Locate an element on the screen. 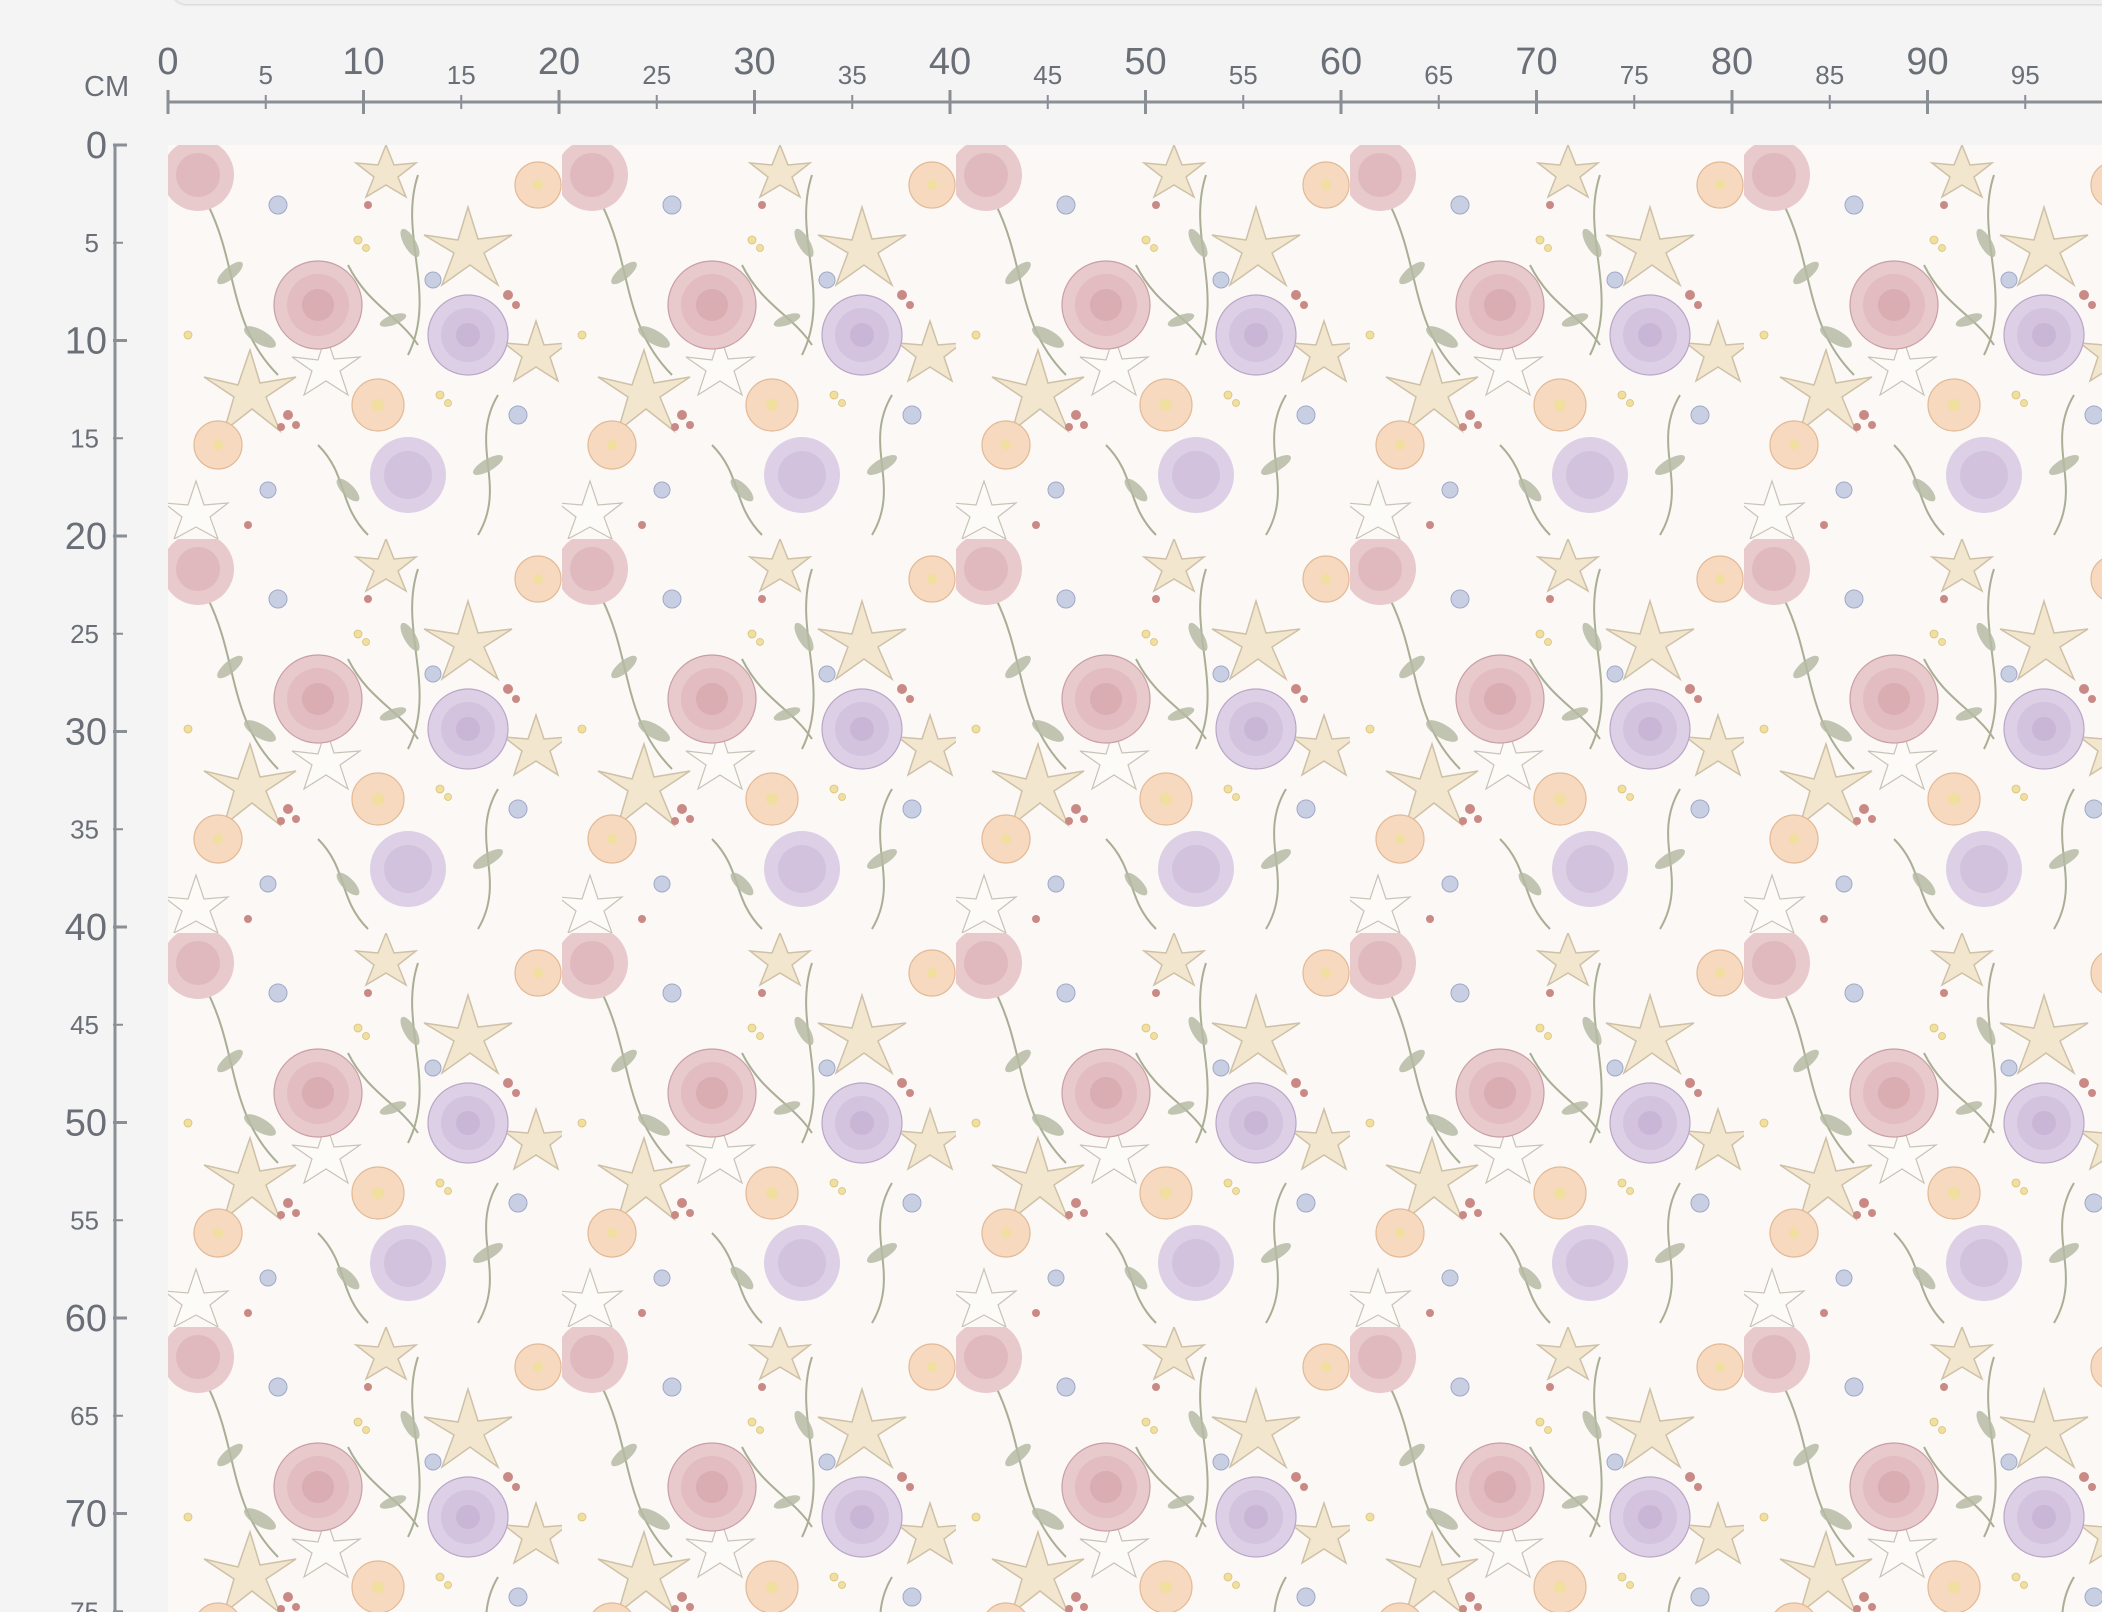 The image size is (2102, 1612). h-minor-label: 65 is located at coordinates (1438, 75).